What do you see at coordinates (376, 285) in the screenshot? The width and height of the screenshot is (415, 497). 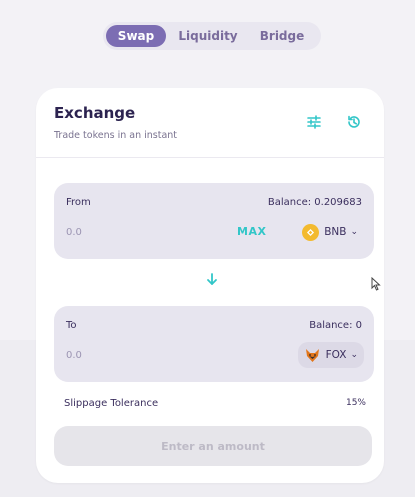 I see `mouse-cursor-icon` at bounding box center [376, 285].